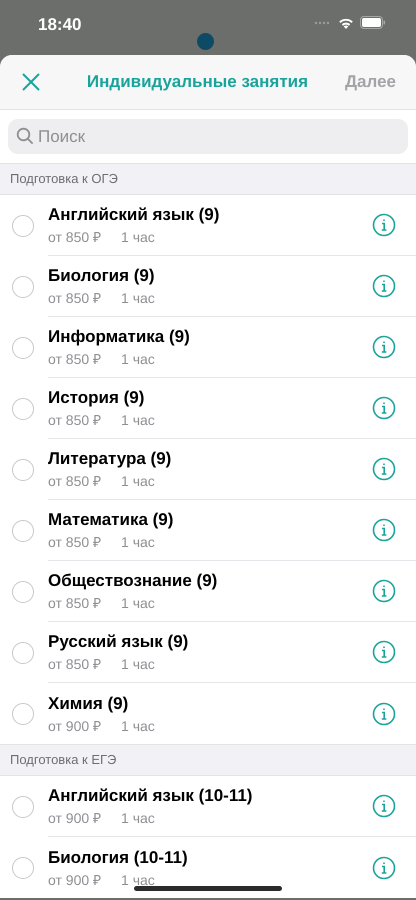 Image resolution: width=416 pixels, height=900 pixels. Describe the element at coordinates (323, 22) in the screenshot. I see `signal-icon` at that location.